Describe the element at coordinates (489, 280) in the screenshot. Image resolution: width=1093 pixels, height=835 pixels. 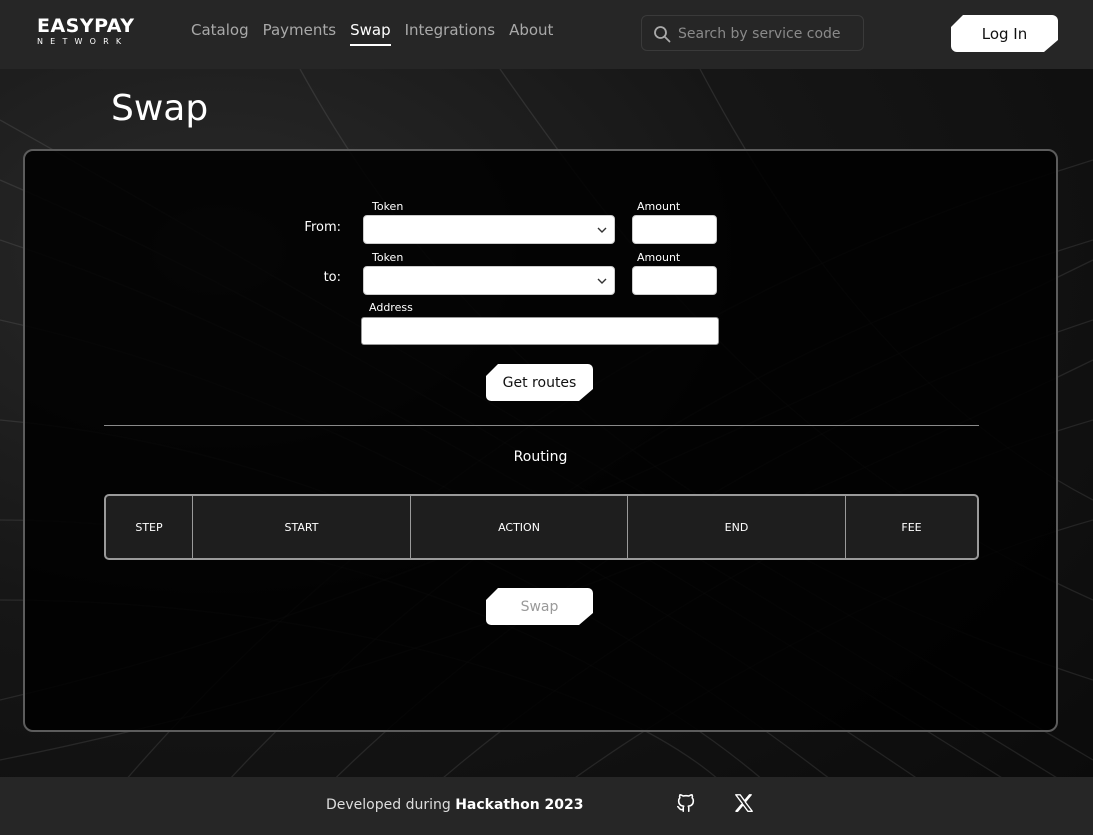
I see `to-token-select` at that location.